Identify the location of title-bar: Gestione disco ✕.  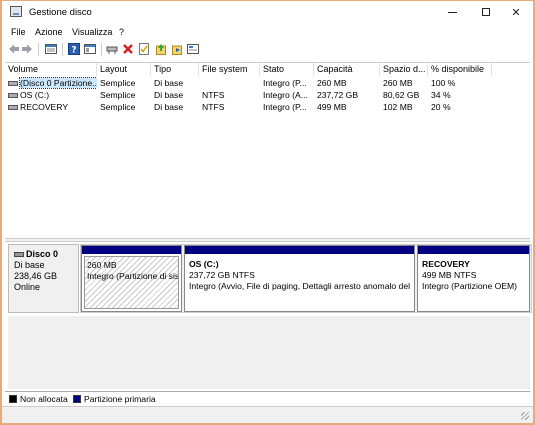
(267, 12).